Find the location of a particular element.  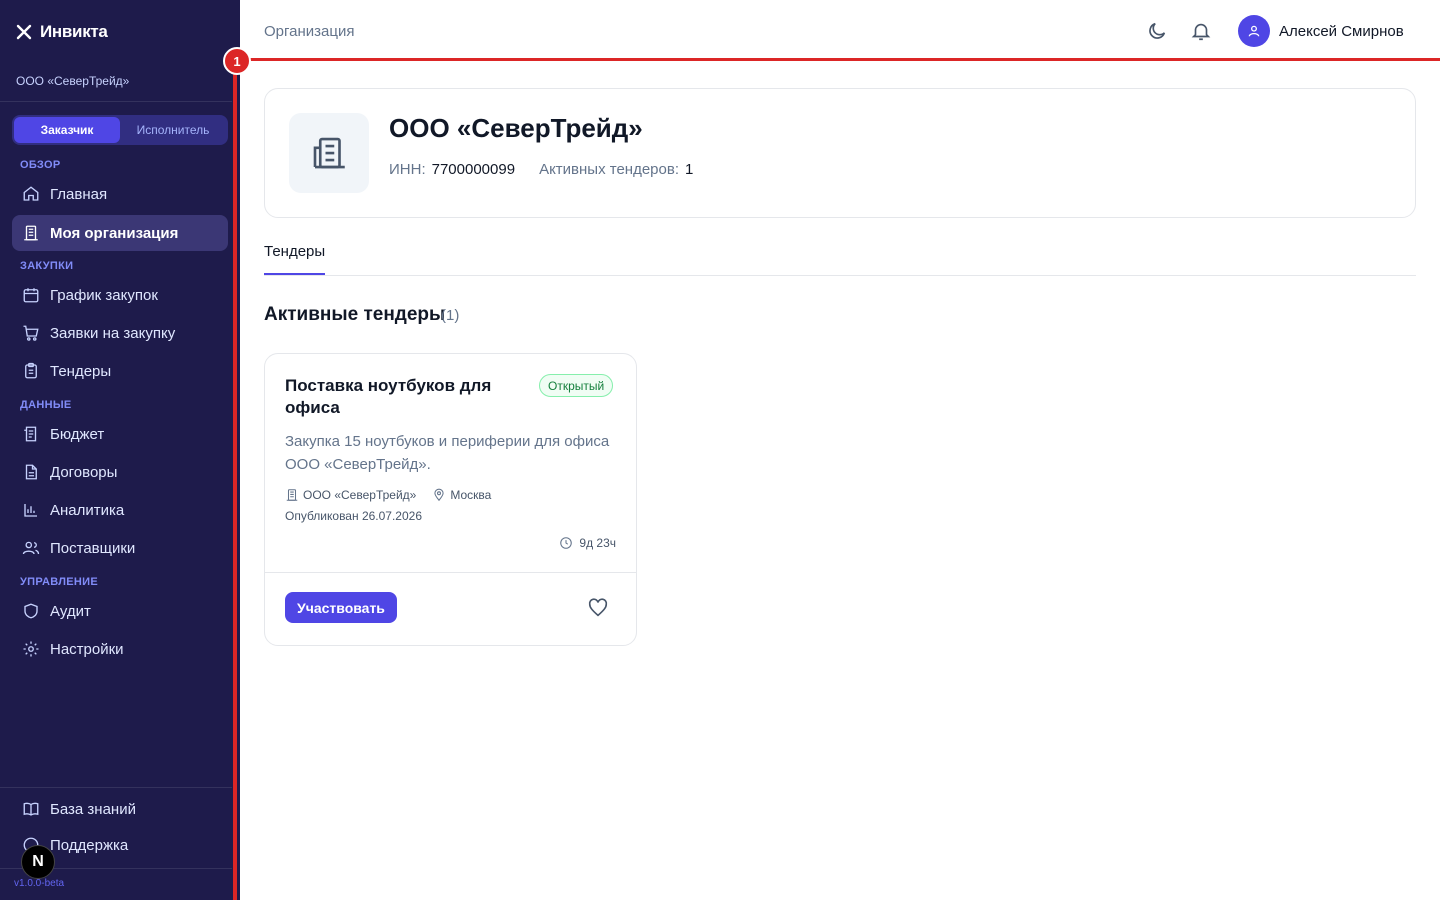

sidebar-item-knowledge: База знаний is located at coordinates (120, 809).